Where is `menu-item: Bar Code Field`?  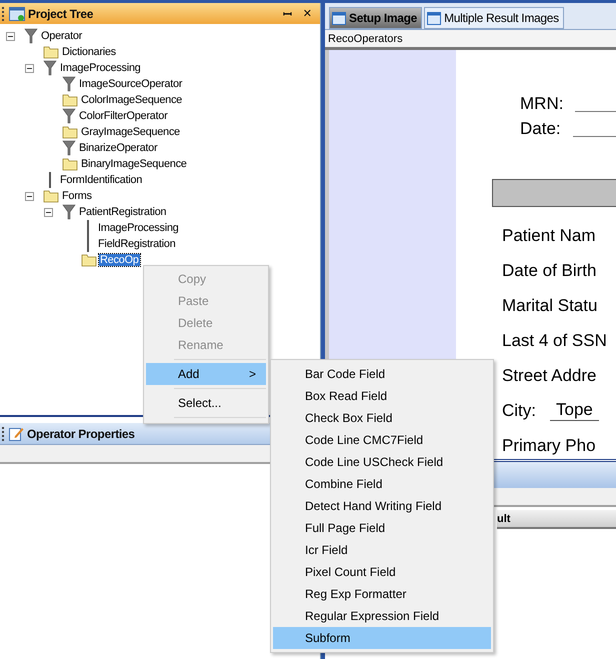
menu-item: Bar Code Field is located at coordinates (382, 374).